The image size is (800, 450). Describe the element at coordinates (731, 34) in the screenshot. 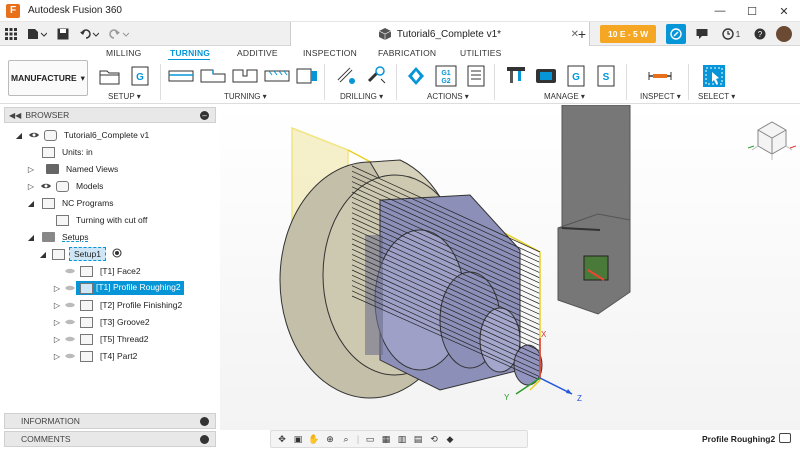

I see `job-clock-icon: 1` at that location.